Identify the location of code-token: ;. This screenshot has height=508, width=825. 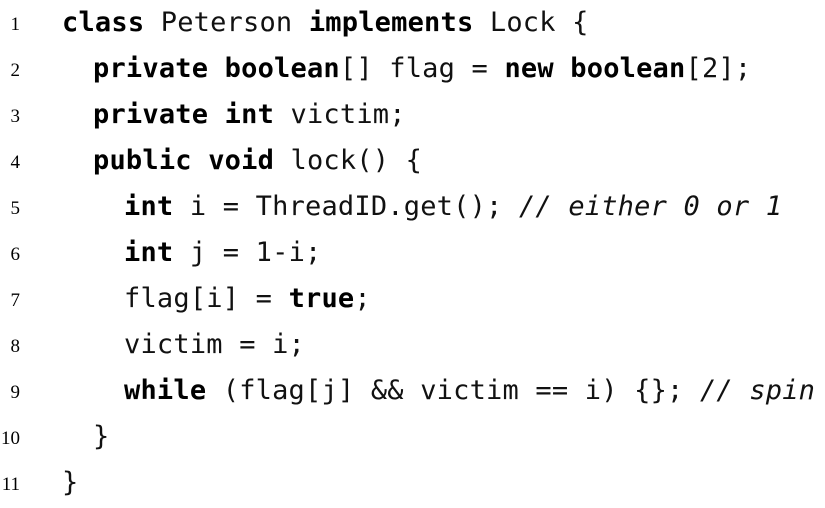
(362, 298).